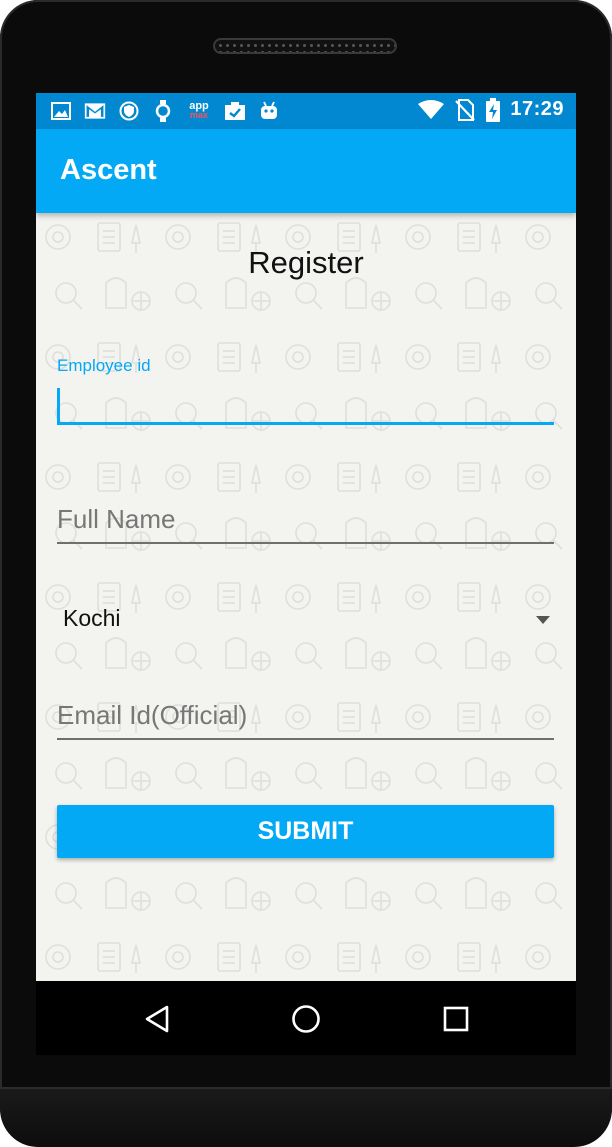 Image resolution: width=612 pixels, height=1147 pixels. I want to click on gmail-icon, so click(95, 111).